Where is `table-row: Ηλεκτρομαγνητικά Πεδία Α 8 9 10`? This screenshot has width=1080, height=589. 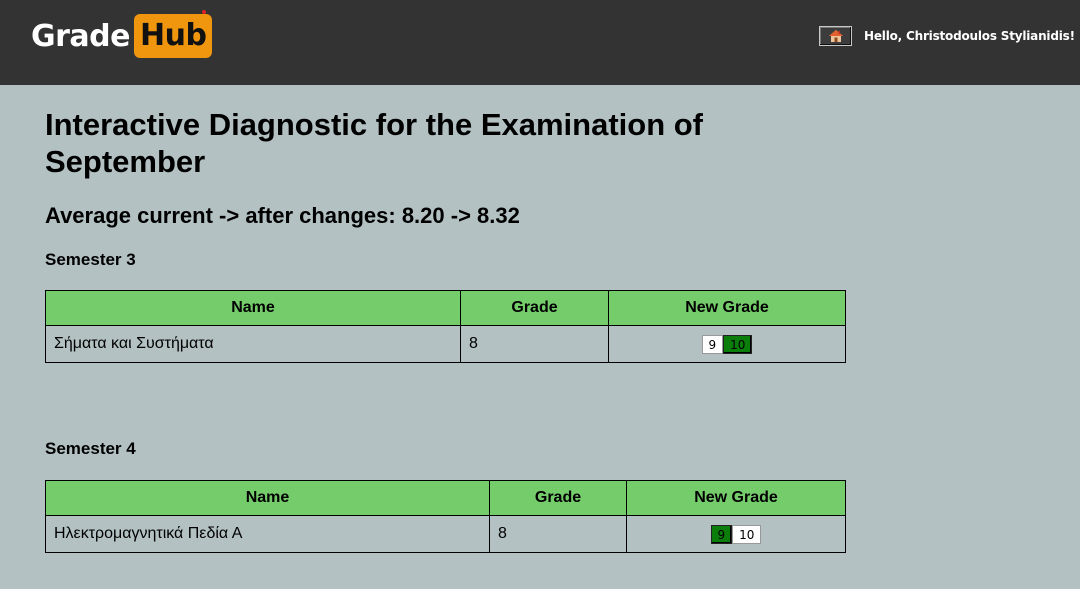
table-row: Ηλεκτρομαγνητικά Πεδία Α 8 9 10 is located at coordinates (445, 534).